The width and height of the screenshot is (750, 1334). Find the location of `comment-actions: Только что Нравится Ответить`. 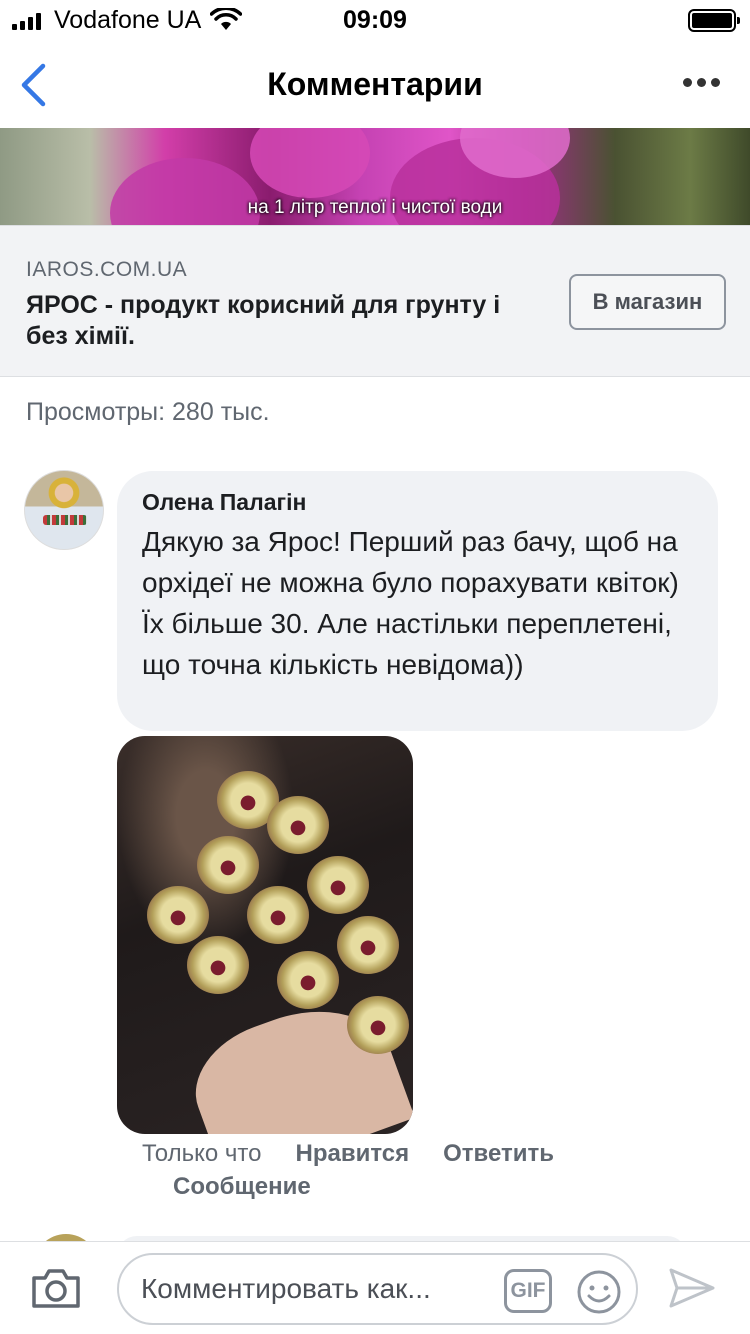

comment-actions: Только что Нравится Ответить is located at coordinates (348, 1154).